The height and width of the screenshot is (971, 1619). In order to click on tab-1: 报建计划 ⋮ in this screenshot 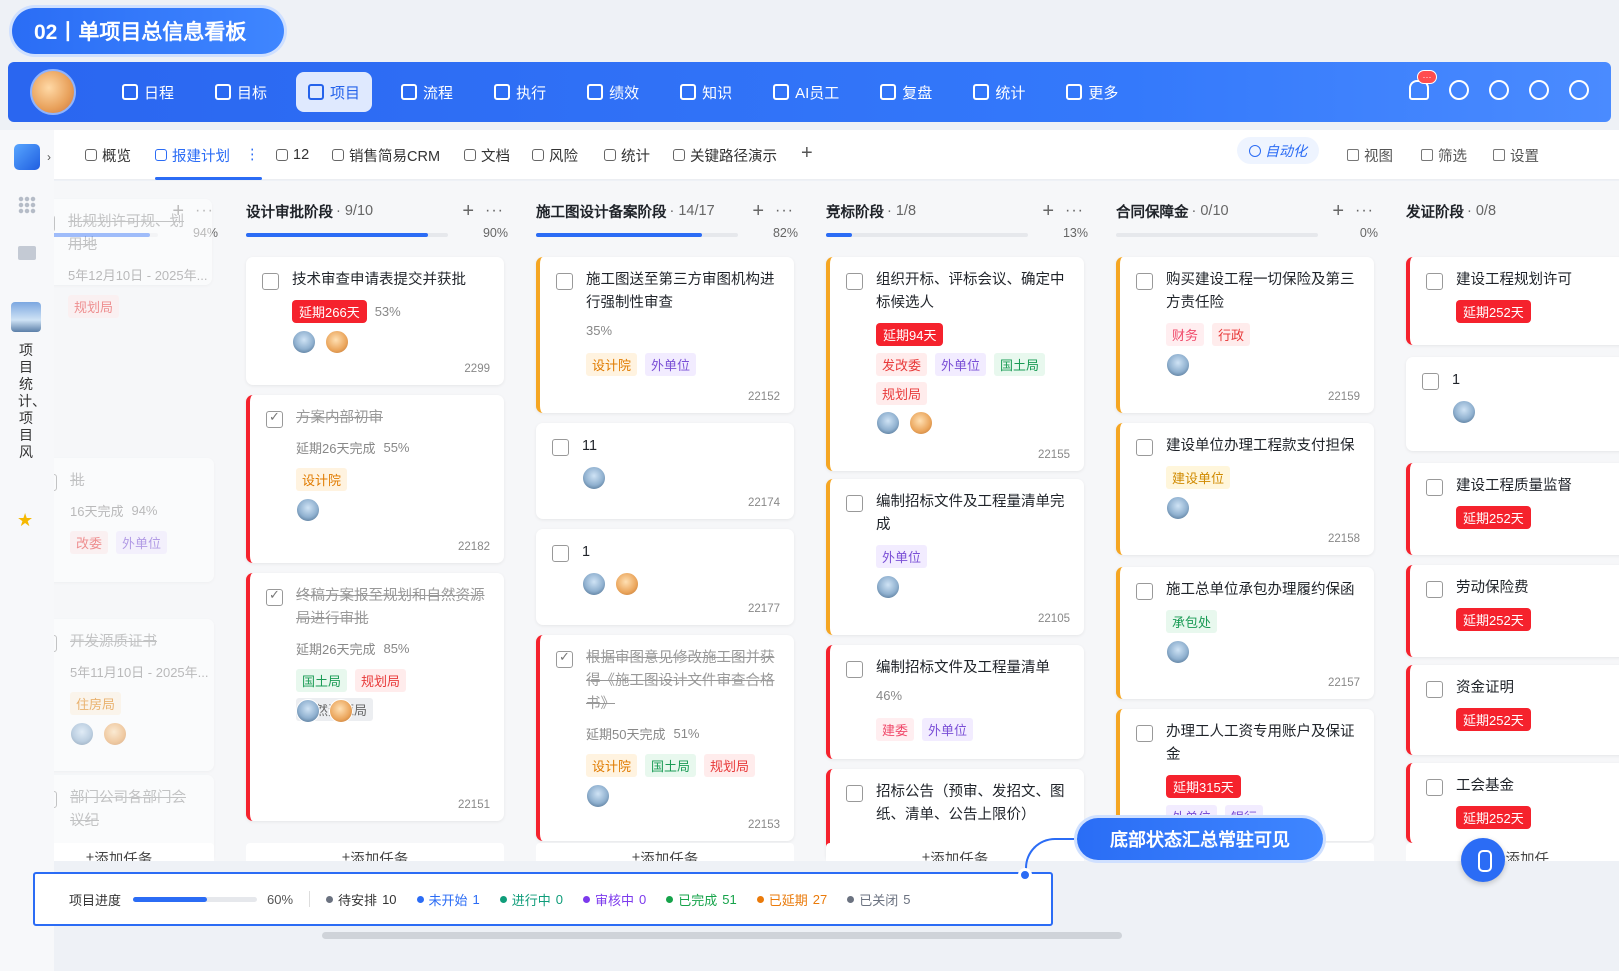, I will do `click(208, 155)`.